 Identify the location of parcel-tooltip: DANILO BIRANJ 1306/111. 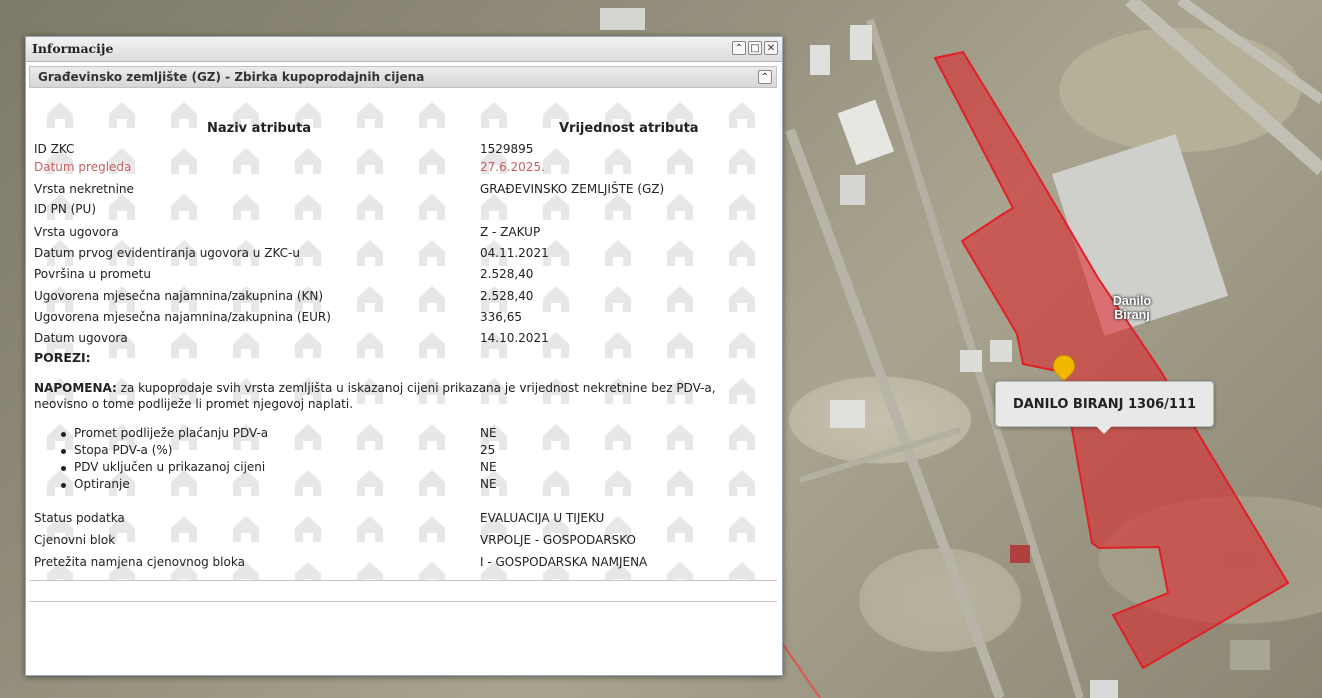
(1104, 407).